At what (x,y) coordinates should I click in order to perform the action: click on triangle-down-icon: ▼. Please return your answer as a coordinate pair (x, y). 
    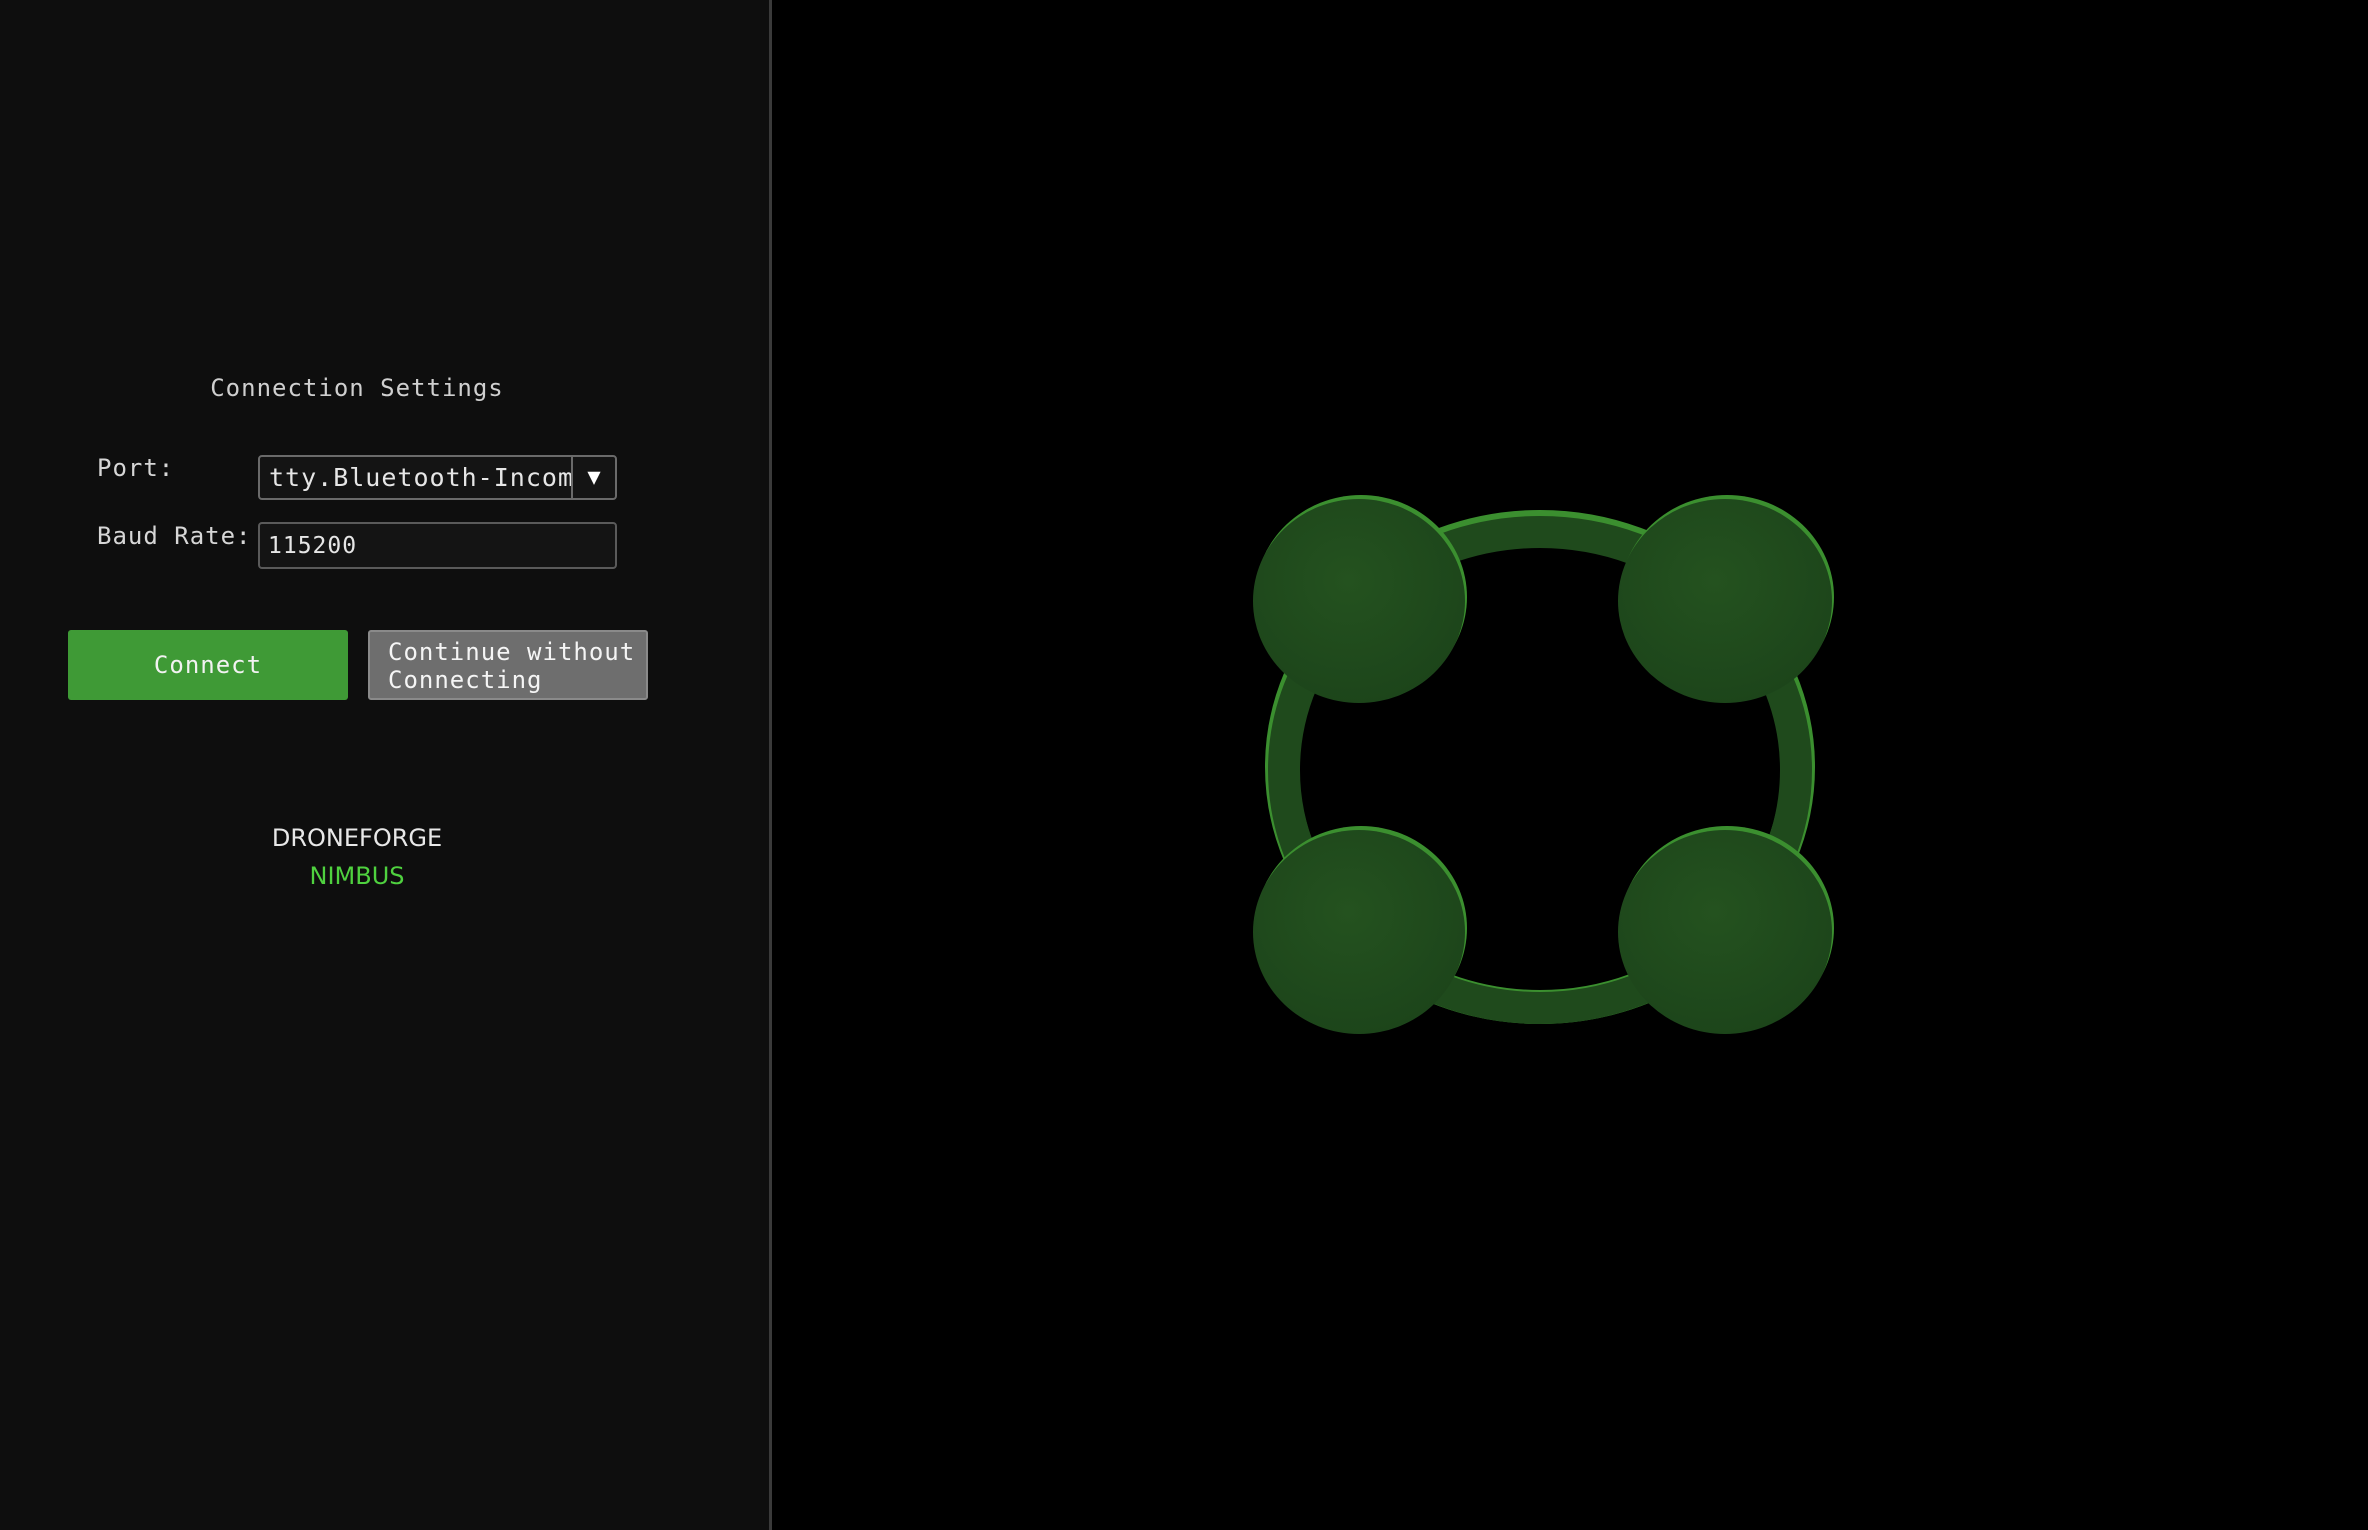
    Looking at the image, I should click on (593, 477).